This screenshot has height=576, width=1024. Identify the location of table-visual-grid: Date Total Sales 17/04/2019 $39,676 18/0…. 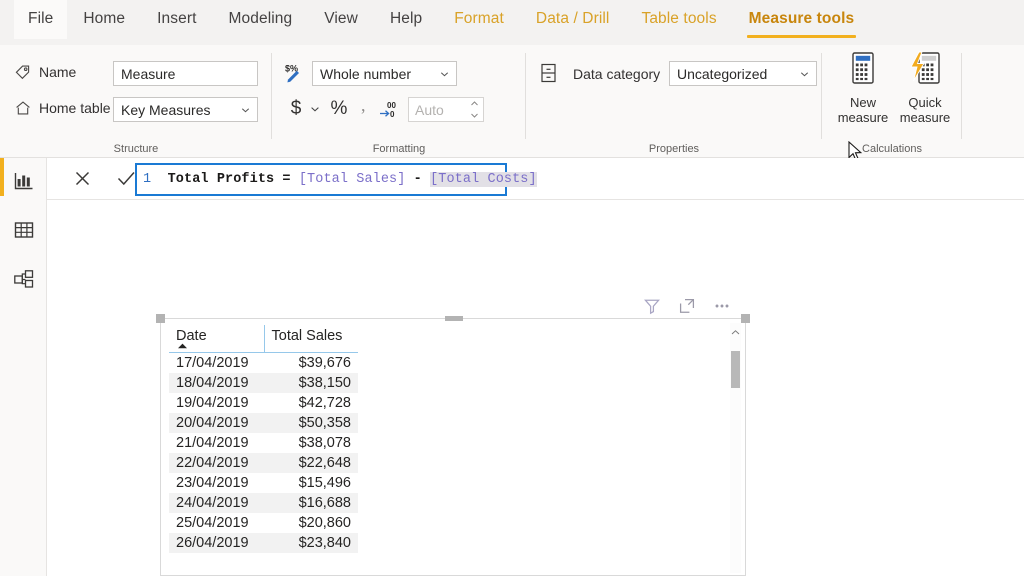
(263, 439).